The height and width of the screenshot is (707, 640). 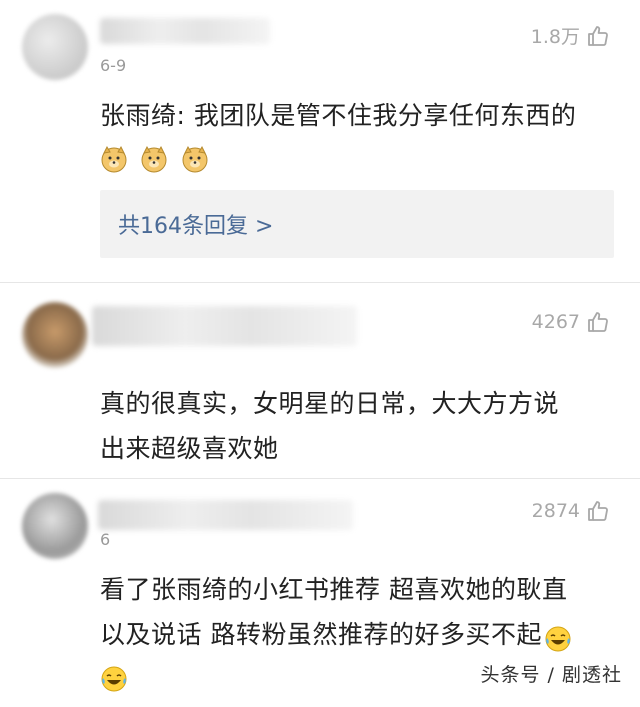 I want to click on comment-text-line: 看了张雨绮的小红书推荐 超喜欢她的耿直, so click(x=334, y=589).